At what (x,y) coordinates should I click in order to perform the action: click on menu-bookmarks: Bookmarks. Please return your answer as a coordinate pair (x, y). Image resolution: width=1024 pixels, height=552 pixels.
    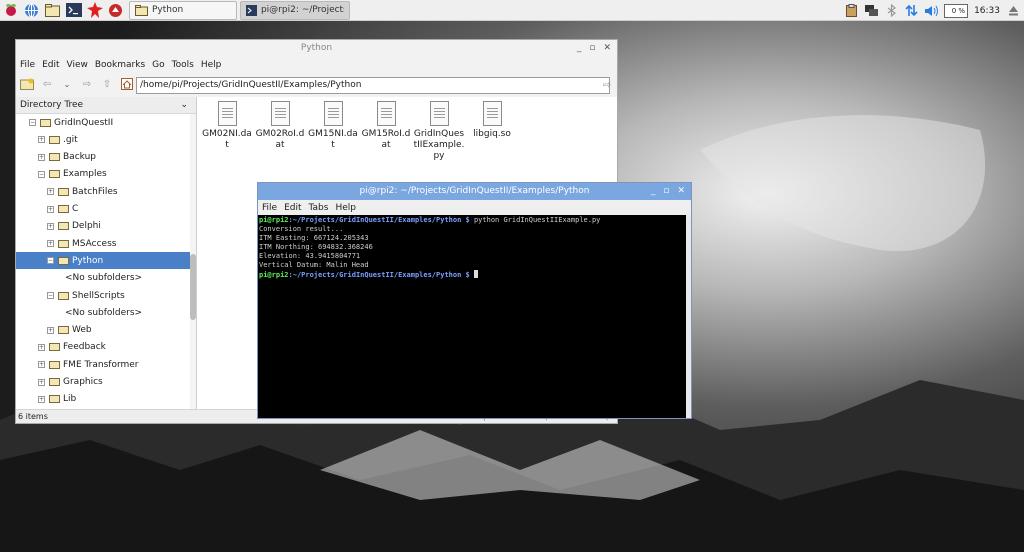
    Looking at the image, I should click on (120, 65).